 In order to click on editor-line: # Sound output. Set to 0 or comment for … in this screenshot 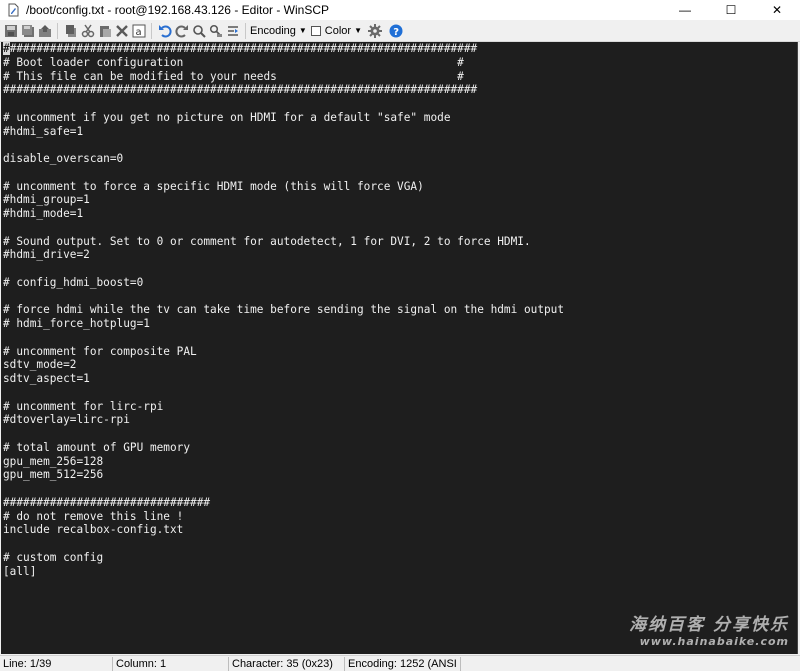, I will do `click(283, 242)`.